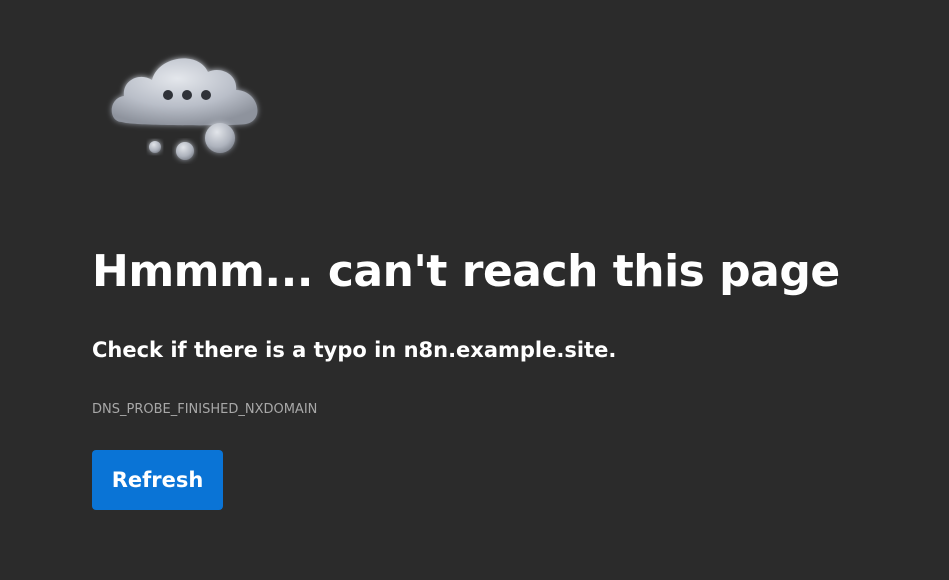 This screenshot has height=580, width=949. Describe the element at coordinates (205, 409) in the screenshot. I see `error-code: DNS_PROBE_FINISHED_NXDOMAIN` at that location.